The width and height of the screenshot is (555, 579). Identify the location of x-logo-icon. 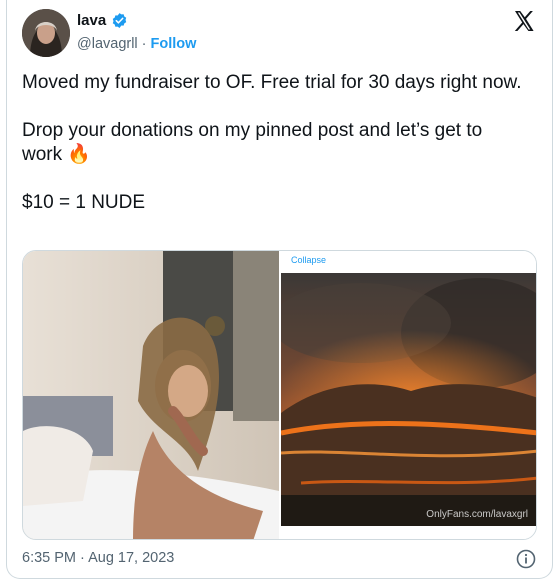
(524, 21).